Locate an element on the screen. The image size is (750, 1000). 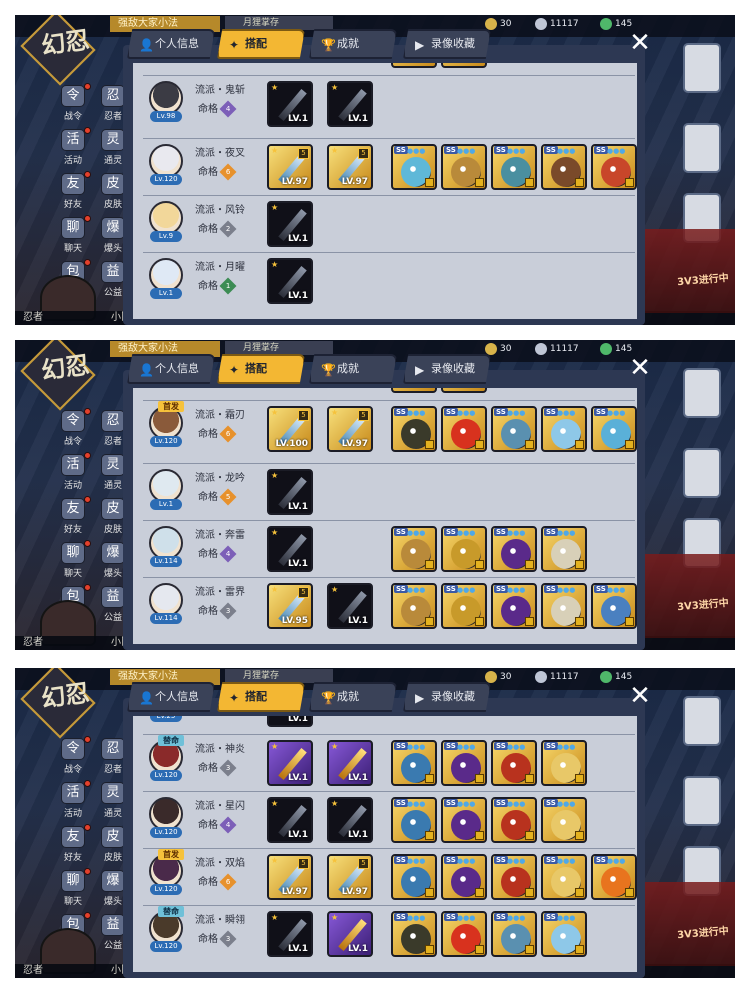
weapon-slot: LV.1 is located at coordinates (290, 721).